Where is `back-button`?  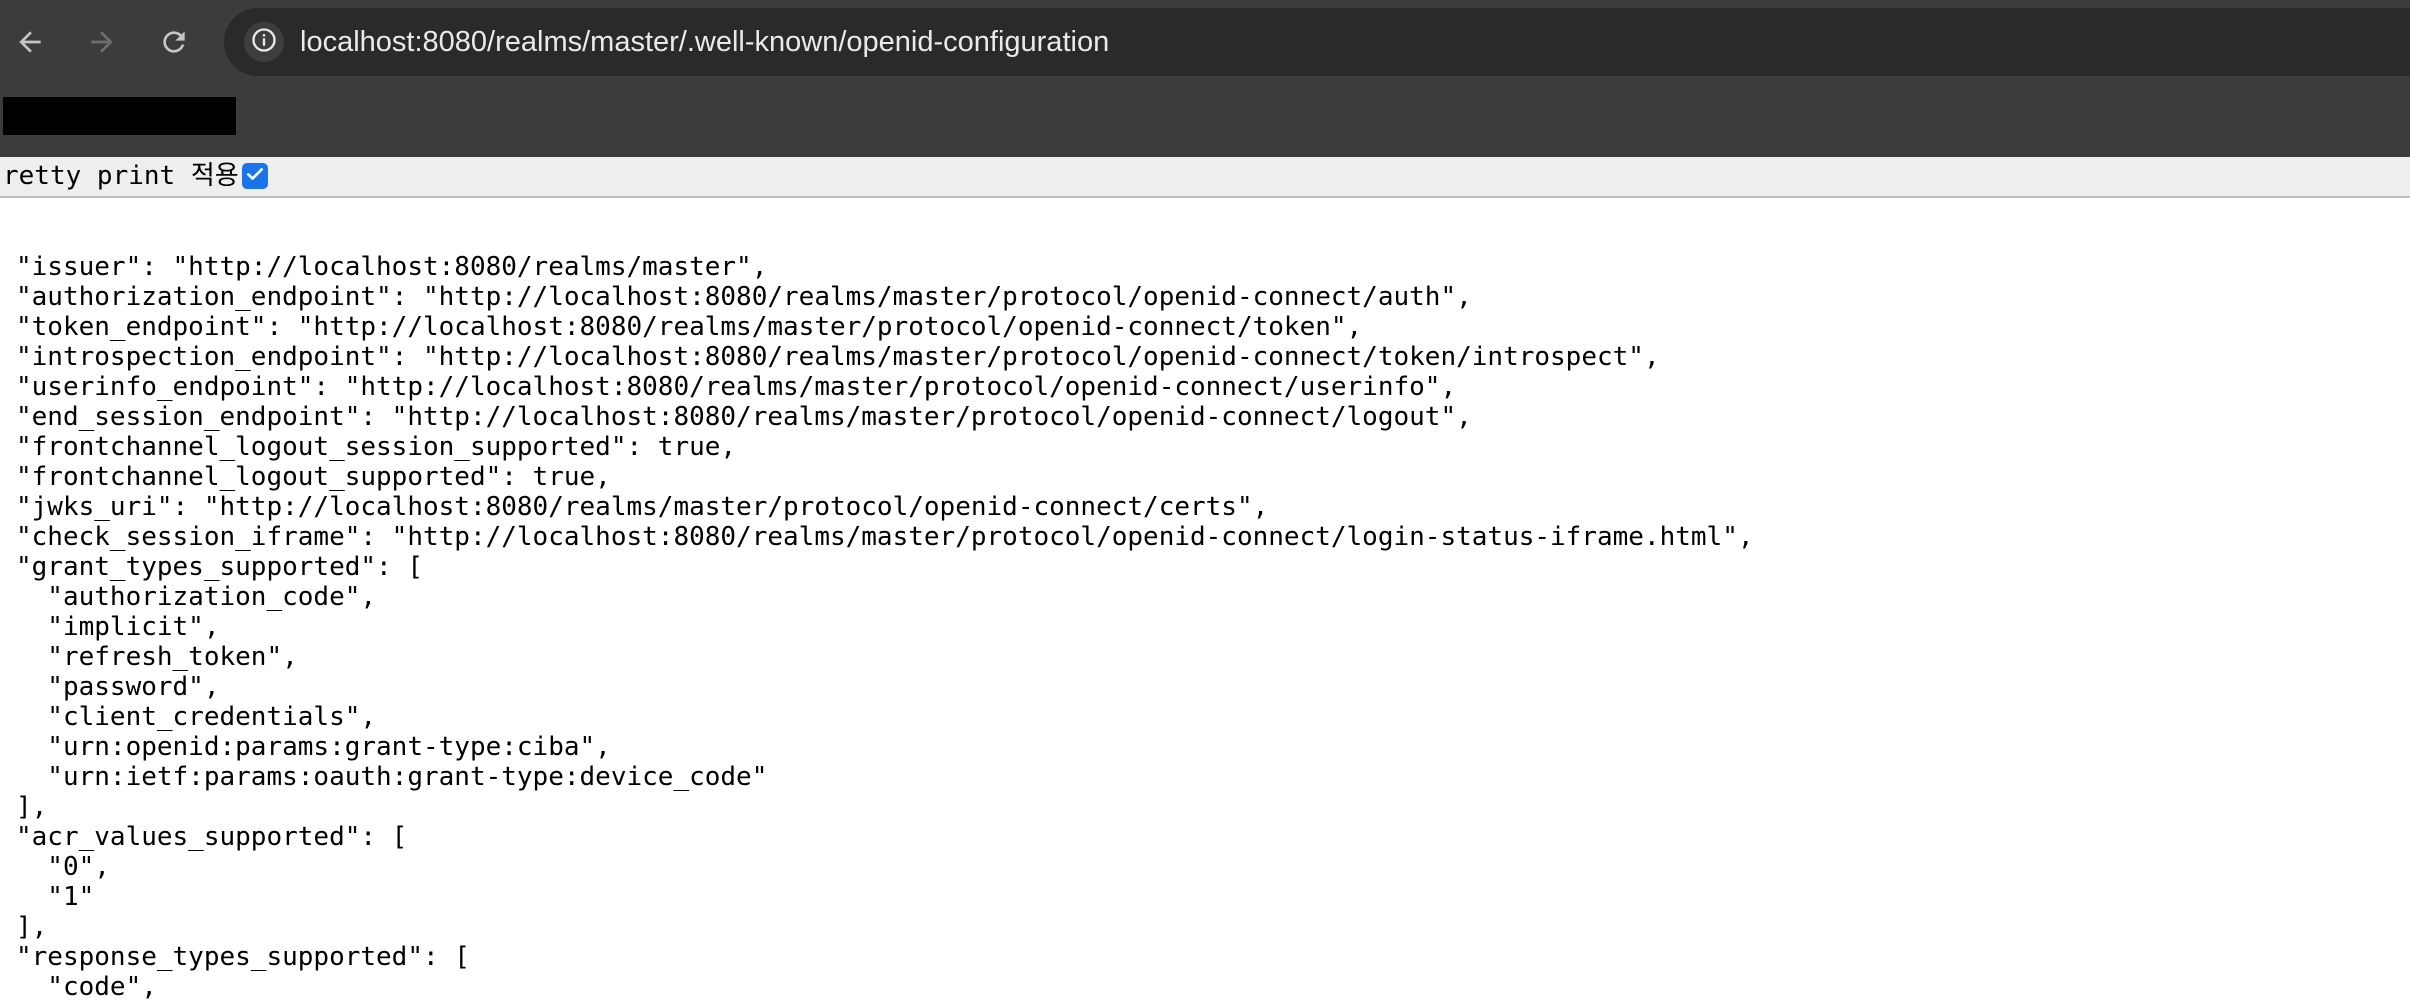
back-button is located at coordinates (30, 42).